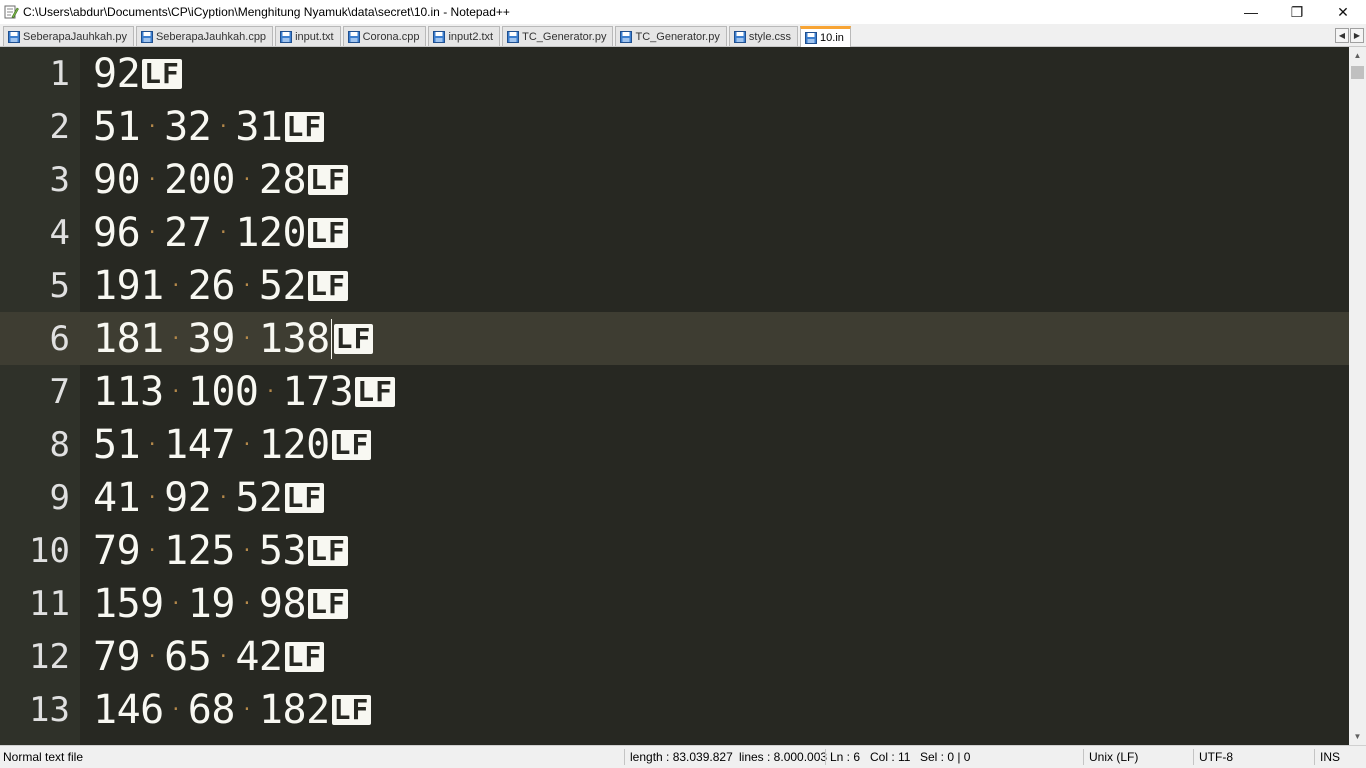 This screenshot has height=768, width=1366. I want to click on line-content: 92 LF, so click(137, 74).